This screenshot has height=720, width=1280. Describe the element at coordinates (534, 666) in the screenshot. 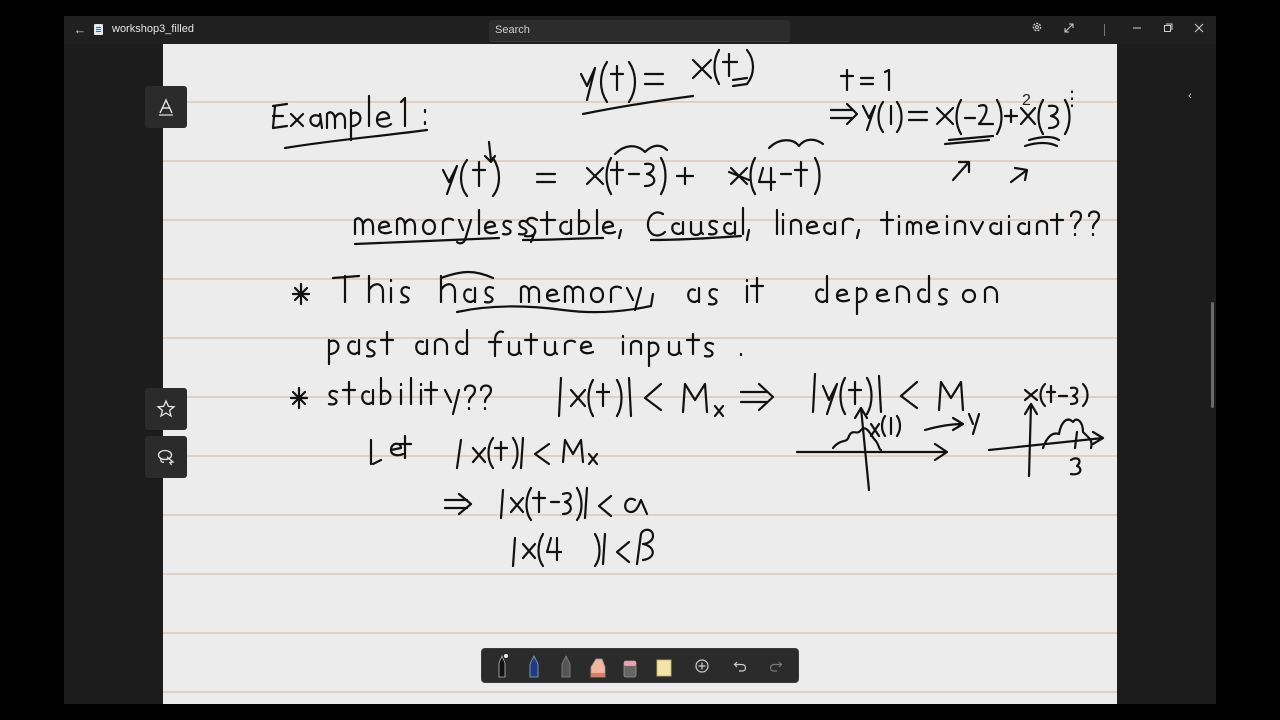

I see `blue-pen-icon` at that location.